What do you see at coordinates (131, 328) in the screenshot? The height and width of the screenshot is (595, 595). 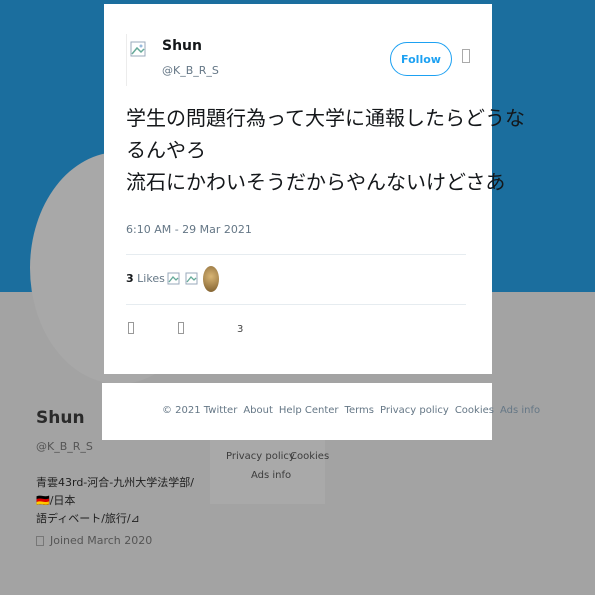 I see `reply-icon` at bounding box center [131, 328].